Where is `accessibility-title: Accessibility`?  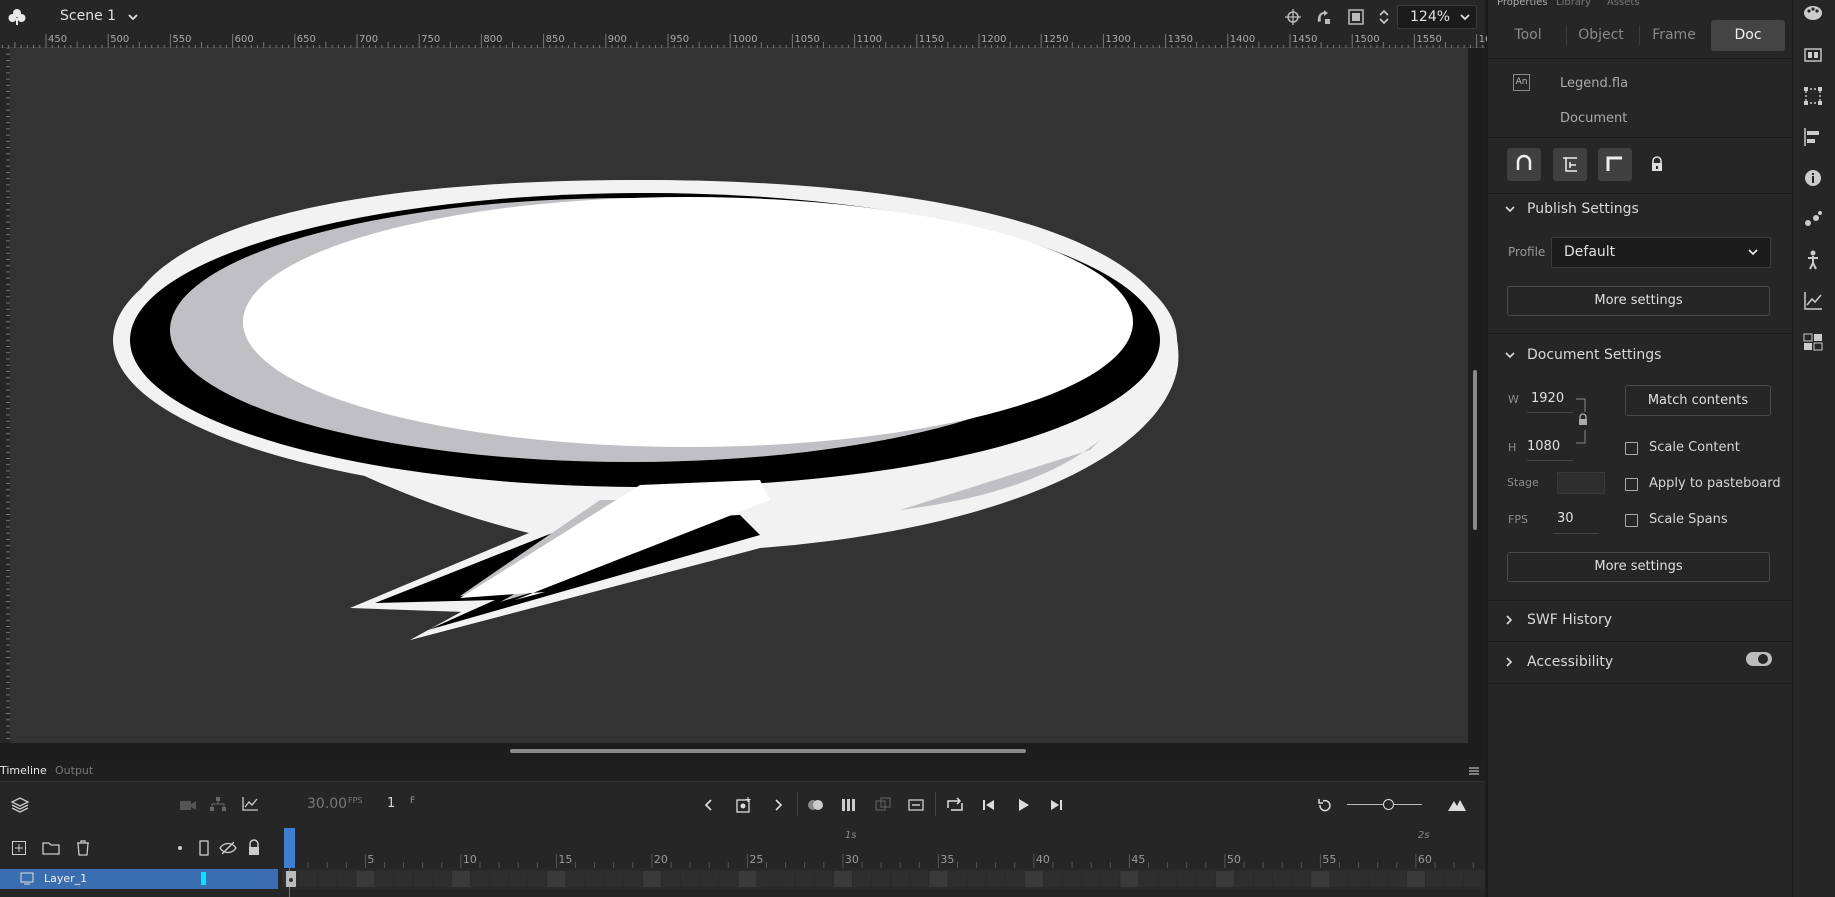 accessibility-title: Accessibility is located at coordinates (1570, 662).